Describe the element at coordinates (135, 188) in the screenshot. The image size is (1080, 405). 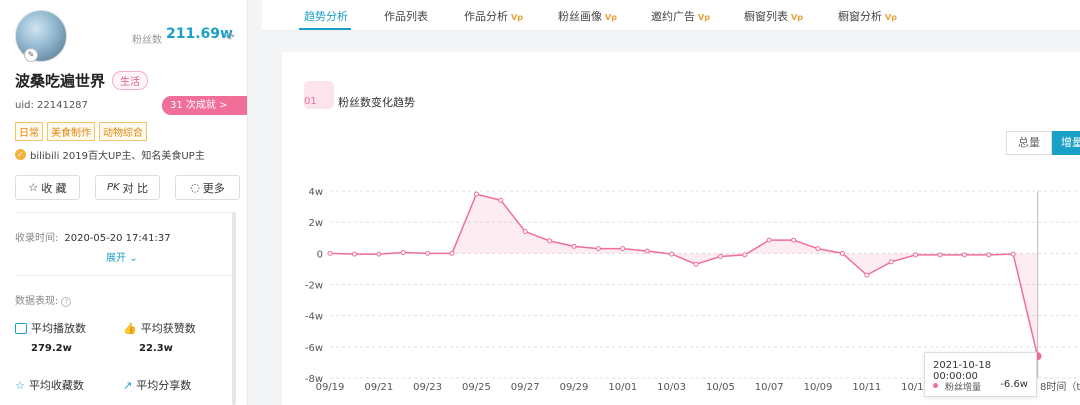
I see `compare-label: 对 比` at that location.